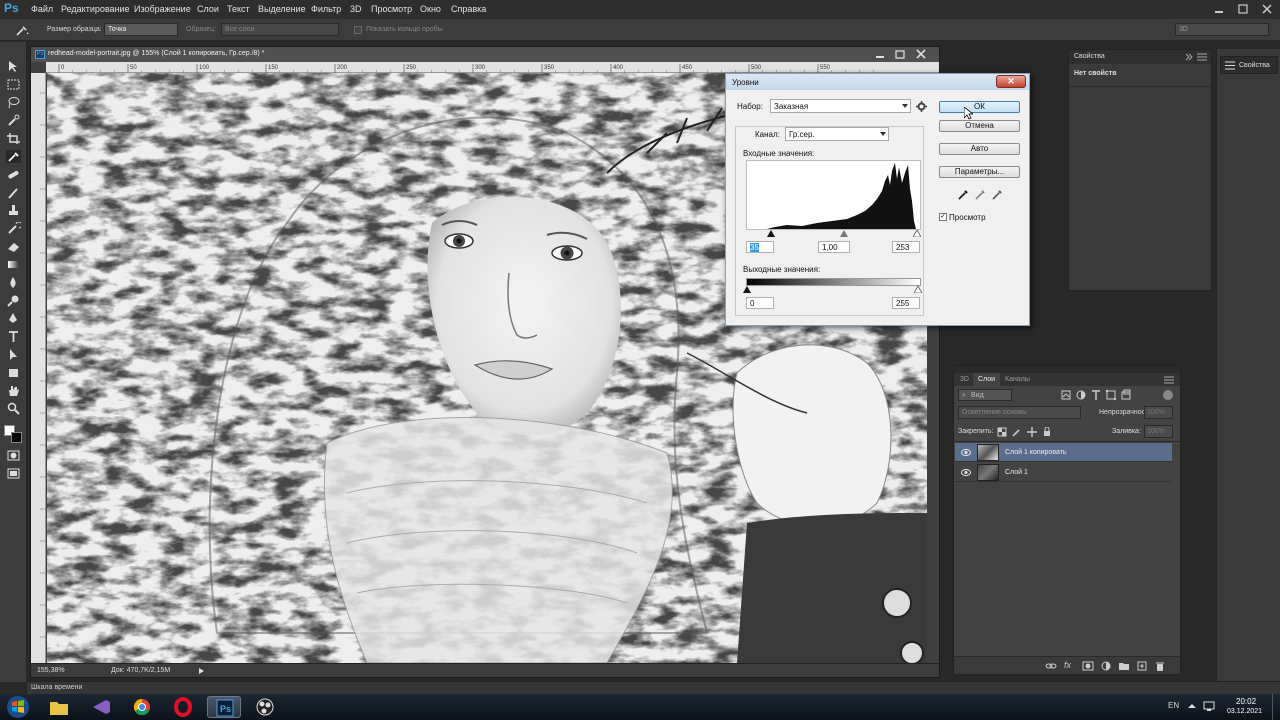 This screenshot has width=1280, height=720. I want to click on photoshop-taskbar-icon: Ps, so click(224, 707).